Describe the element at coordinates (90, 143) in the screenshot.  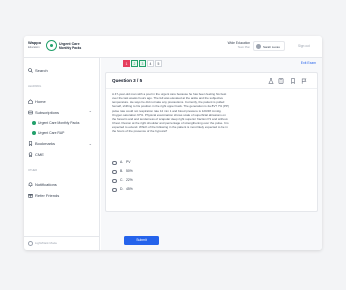
I see `chevron-down-icon: ⌄` at that location.